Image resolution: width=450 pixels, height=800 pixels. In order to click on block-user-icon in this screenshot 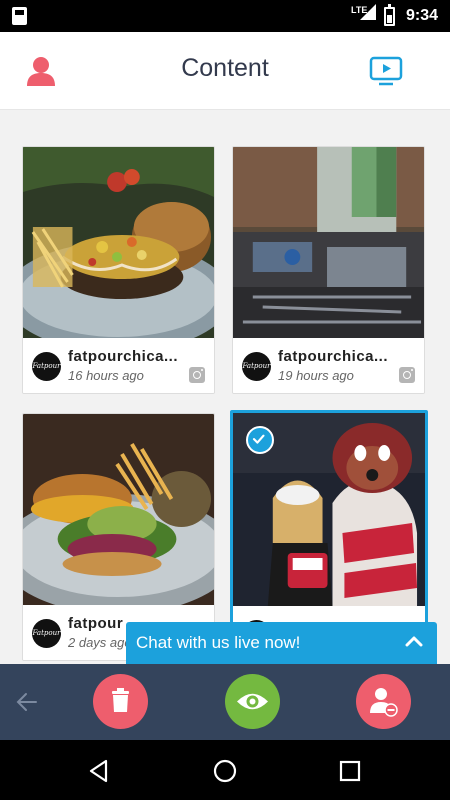, I will do `click(384, 702)`.